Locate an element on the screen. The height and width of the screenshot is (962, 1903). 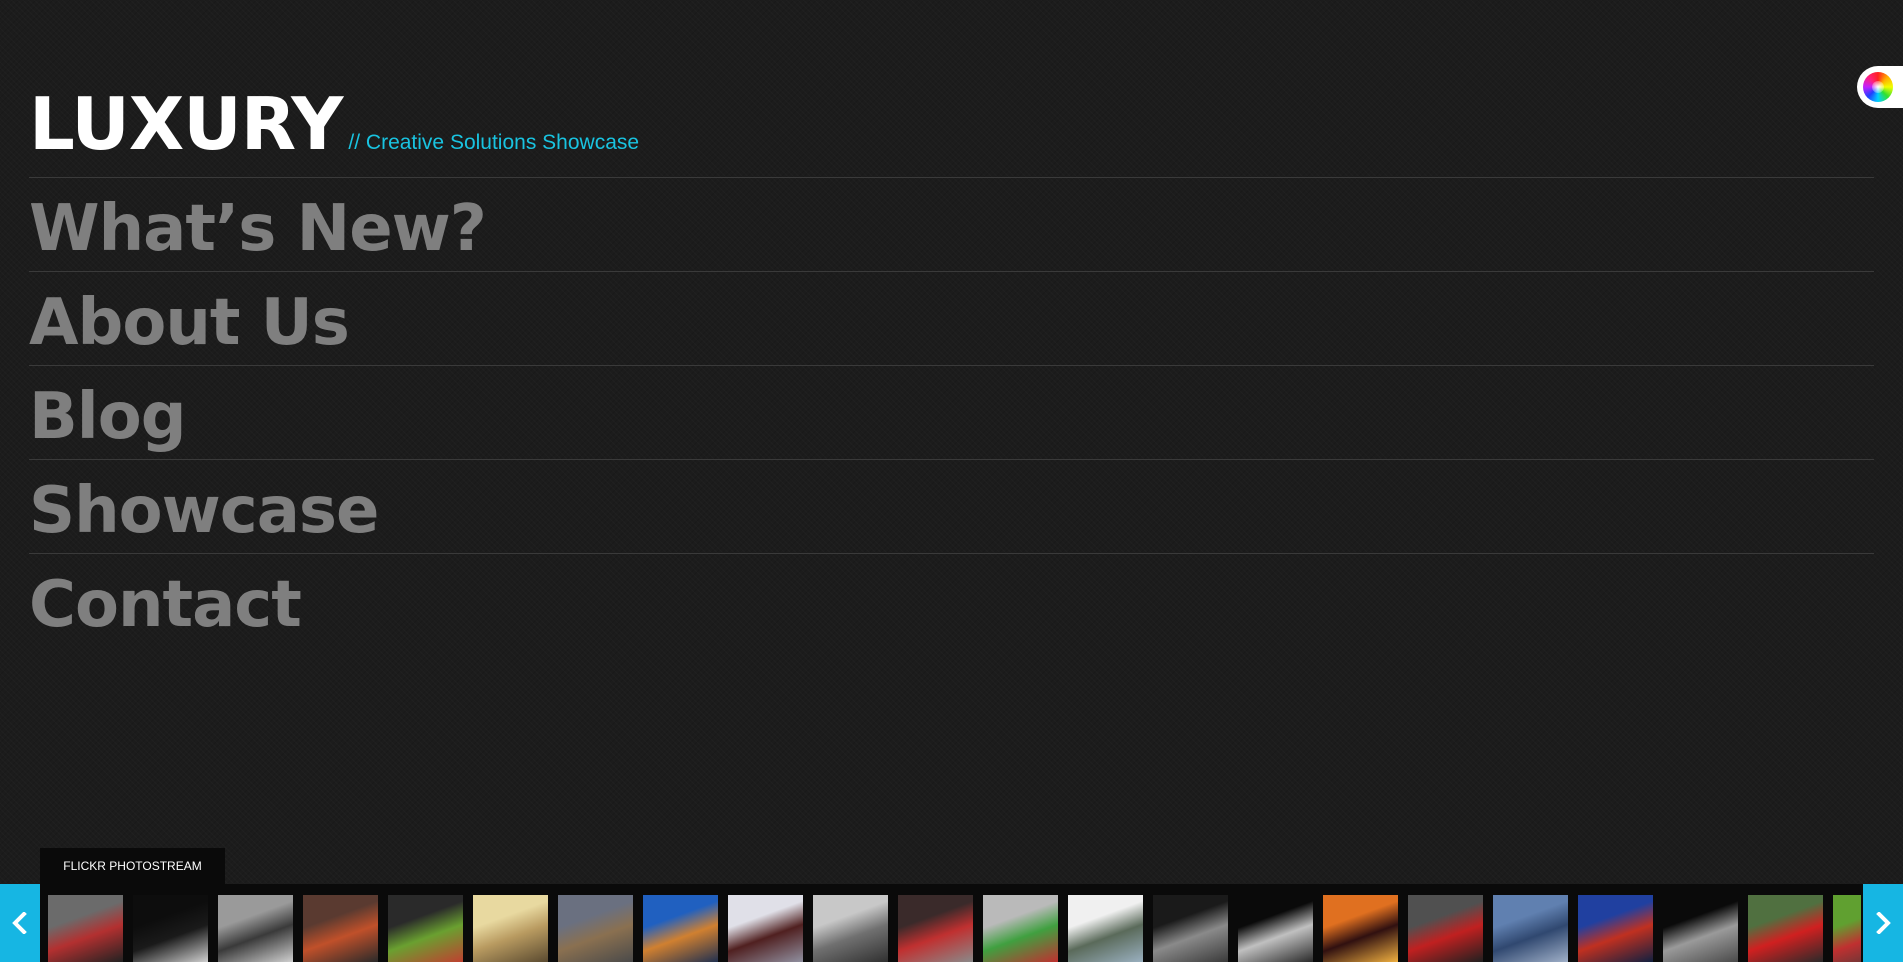
flickr-thumbnail-red-car-street is located at coordinates (935, 928).